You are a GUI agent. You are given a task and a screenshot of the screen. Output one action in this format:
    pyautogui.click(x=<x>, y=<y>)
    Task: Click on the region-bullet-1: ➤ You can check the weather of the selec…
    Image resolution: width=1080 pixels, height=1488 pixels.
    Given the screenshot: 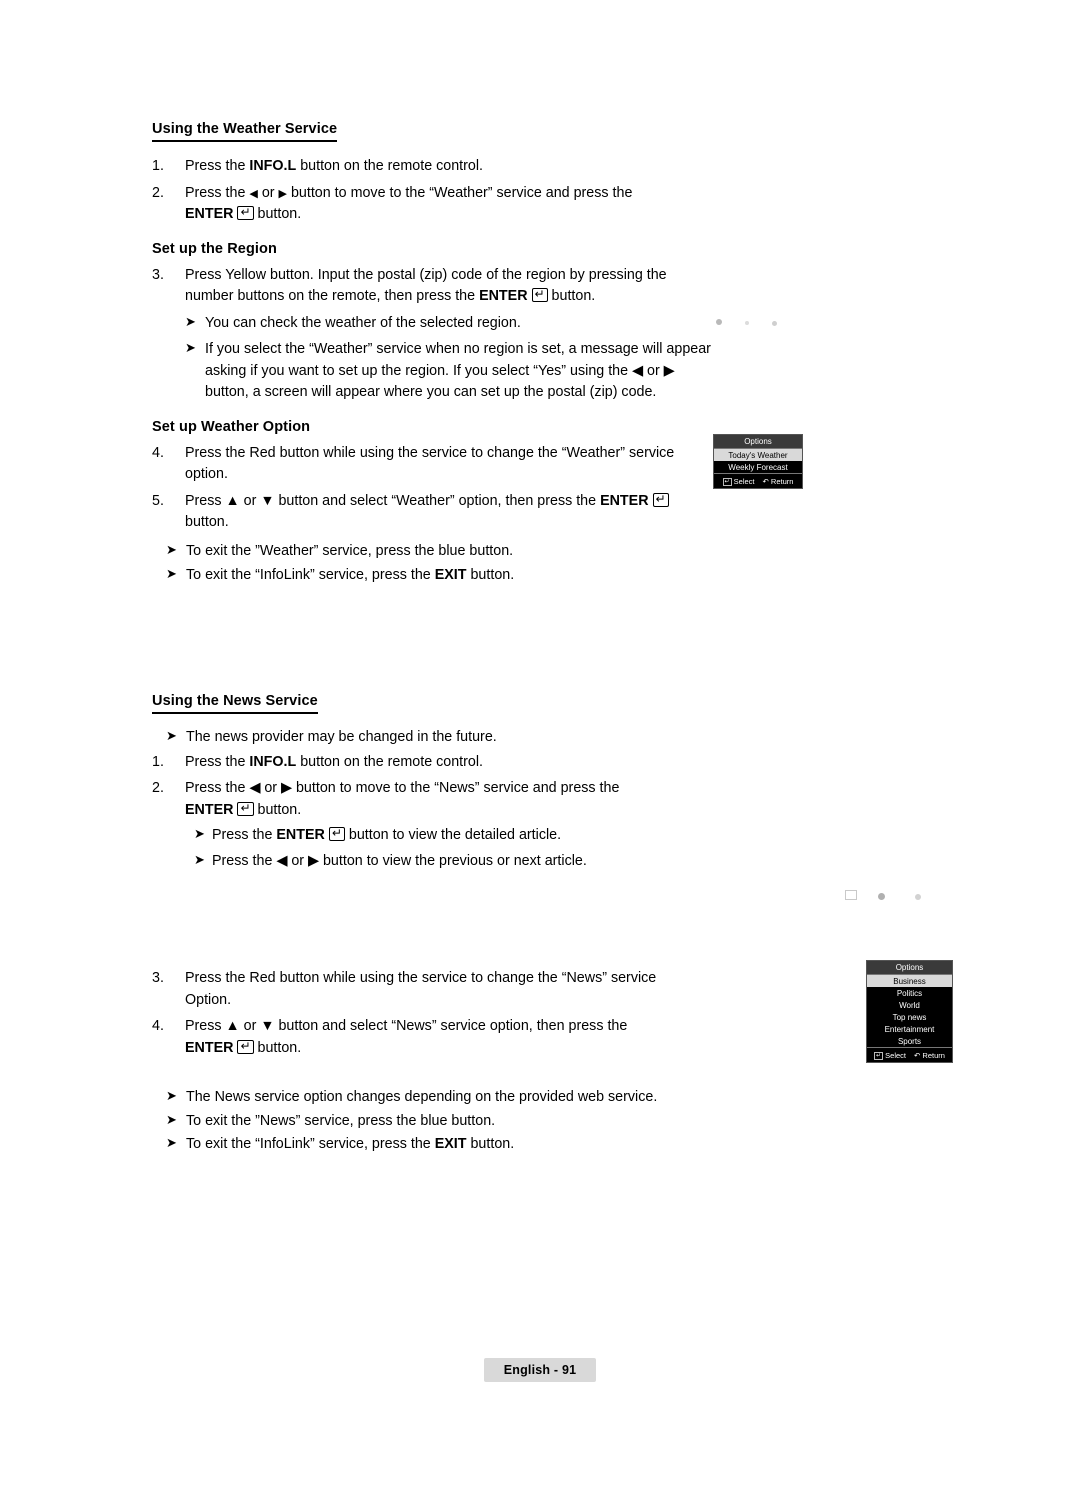 What is the action you would take?
    pyautogui.click(x=448, y=324)
    